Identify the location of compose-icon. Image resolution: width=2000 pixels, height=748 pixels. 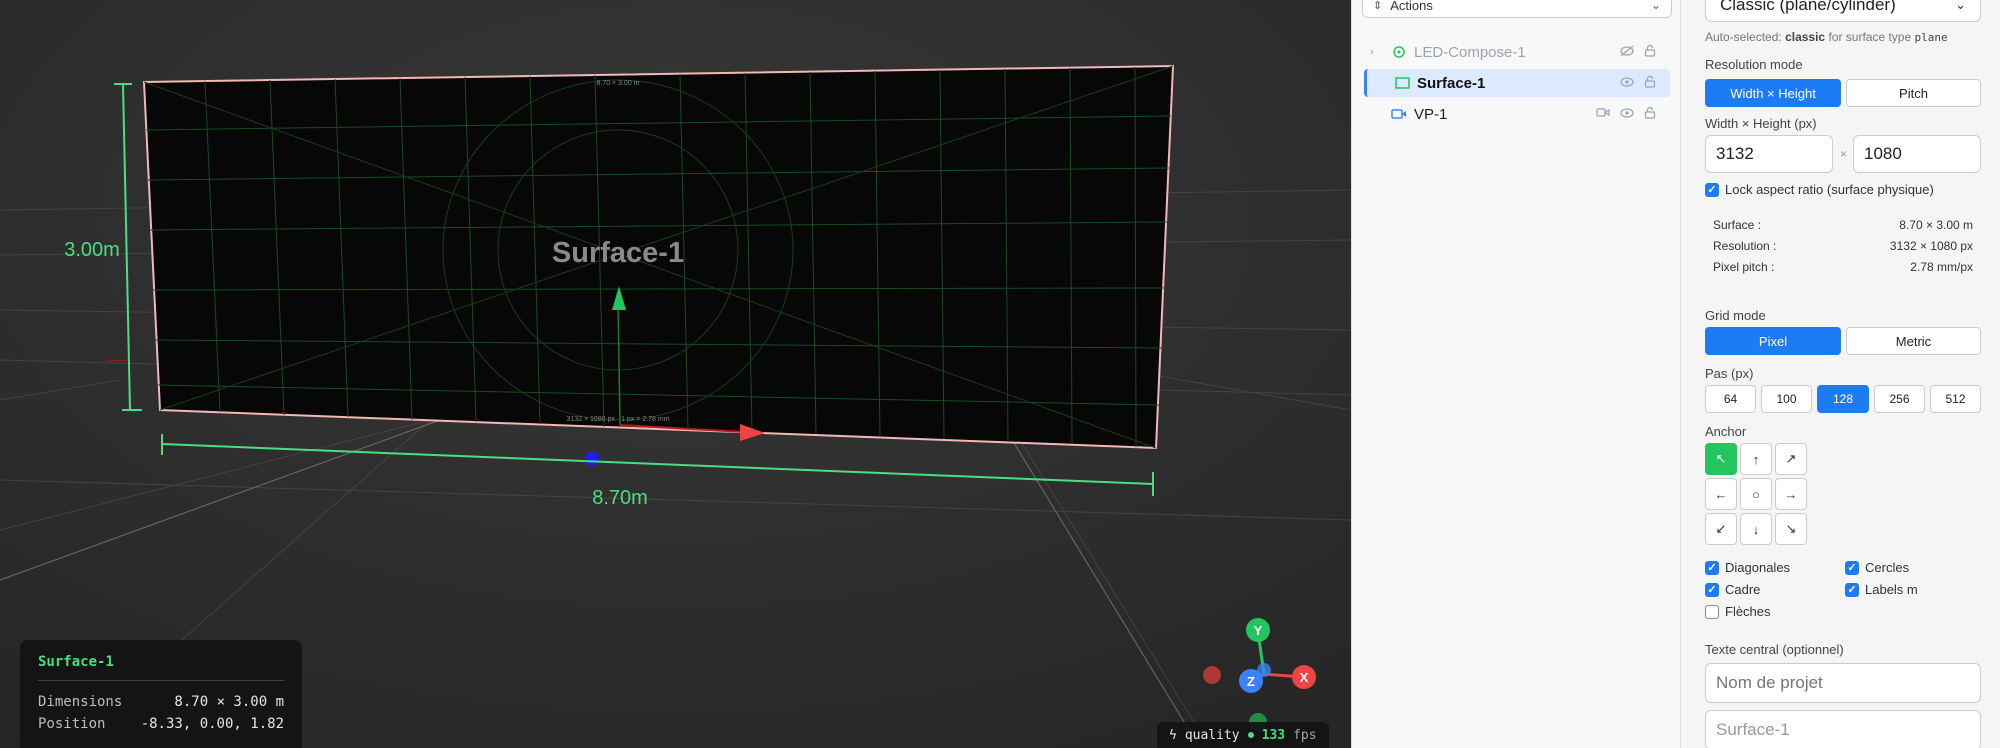
(1399, 52).